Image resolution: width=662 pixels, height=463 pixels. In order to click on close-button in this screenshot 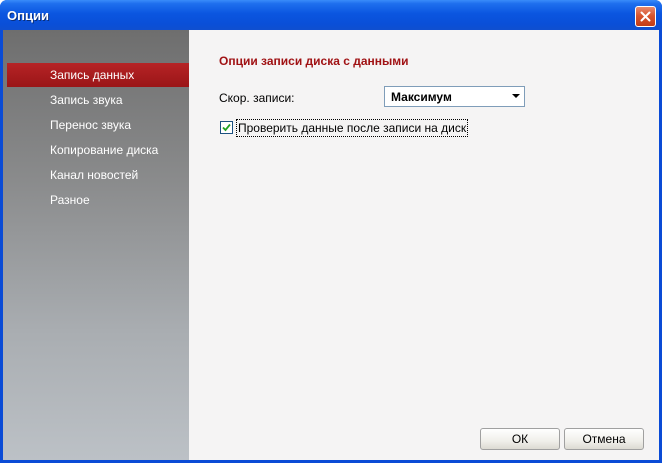, I will do `click(645, 16)`.